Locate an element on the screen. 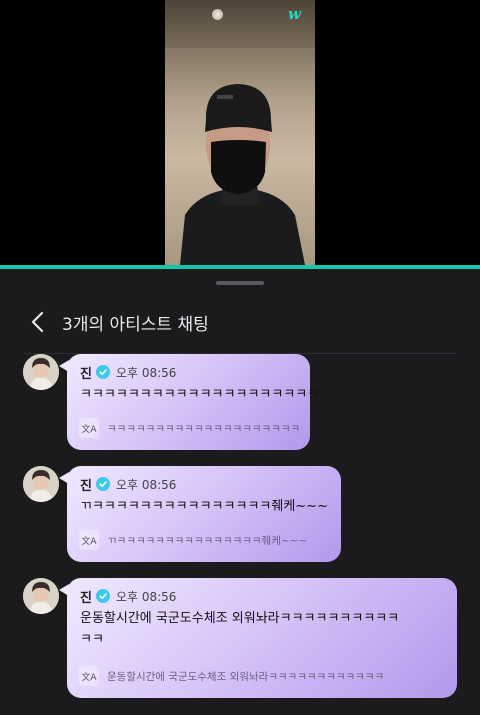 Image resolution: width=480 pixels, height=715 pixels. back-button is located at coordinates (39, 322).